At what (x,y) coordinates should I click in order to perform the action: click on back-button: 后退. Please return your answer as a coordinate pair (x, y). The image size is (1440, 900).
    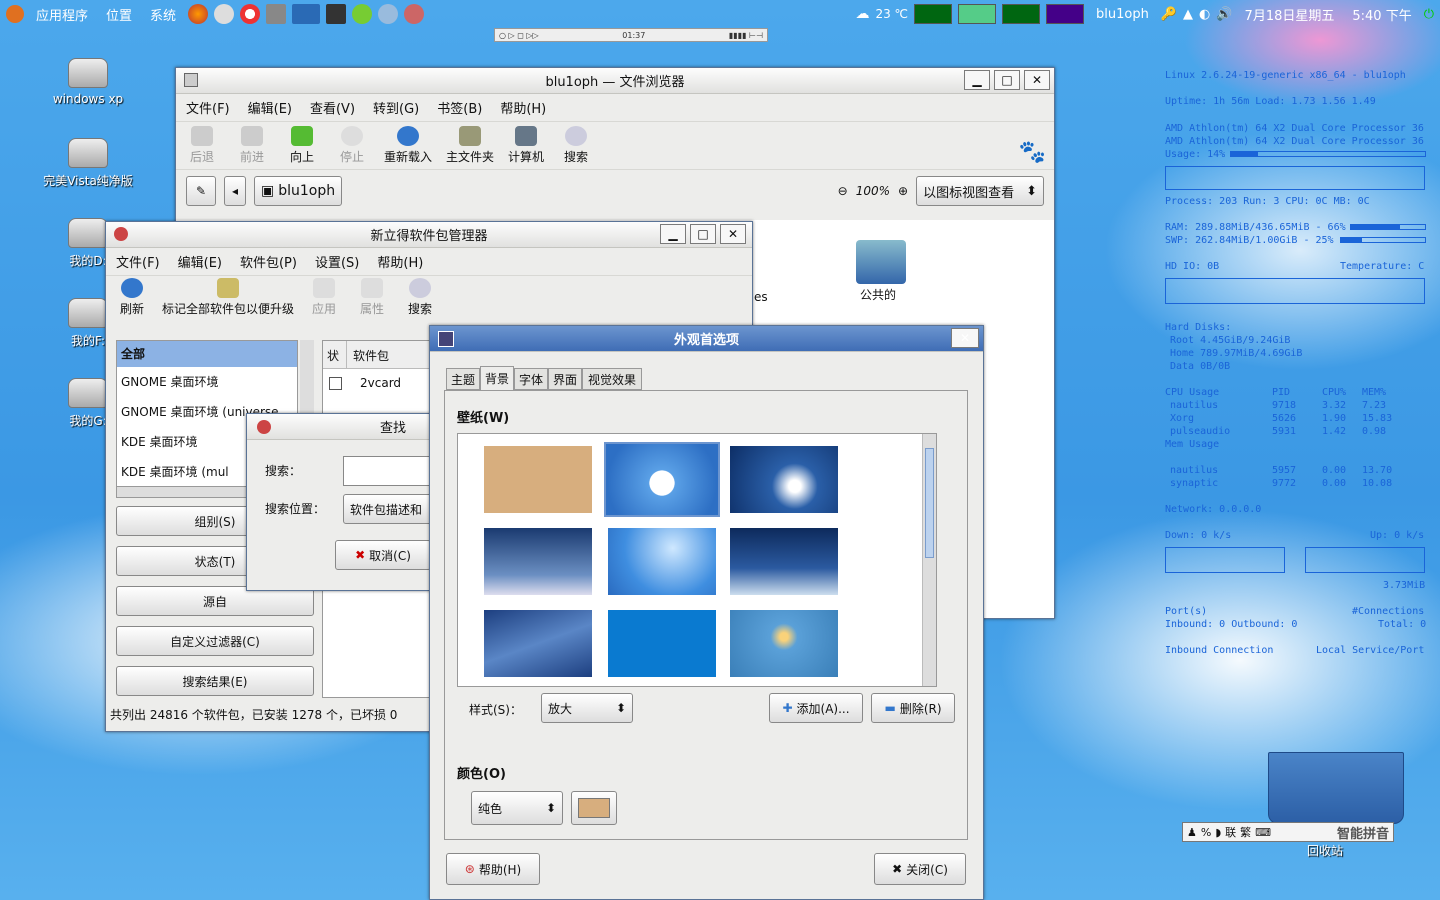
    Looking at the image, I should click on (202, 145).